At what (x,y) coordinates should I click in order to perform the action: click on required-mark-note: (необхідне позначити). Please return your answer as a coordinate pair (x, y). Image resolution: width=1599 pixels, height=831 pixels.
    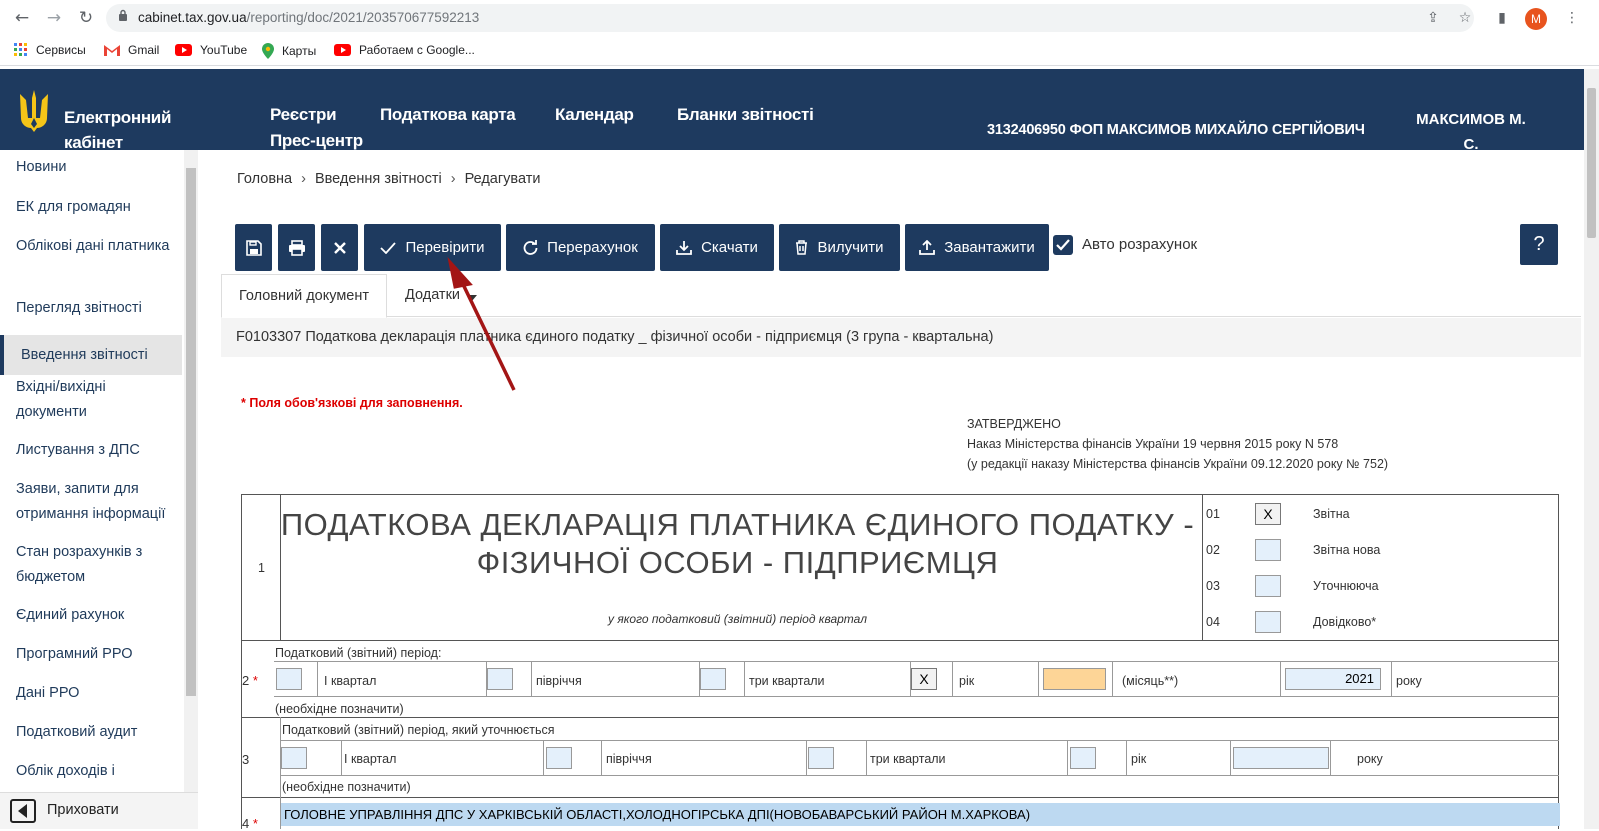
    Looking at the image, I should click on (346, 787).